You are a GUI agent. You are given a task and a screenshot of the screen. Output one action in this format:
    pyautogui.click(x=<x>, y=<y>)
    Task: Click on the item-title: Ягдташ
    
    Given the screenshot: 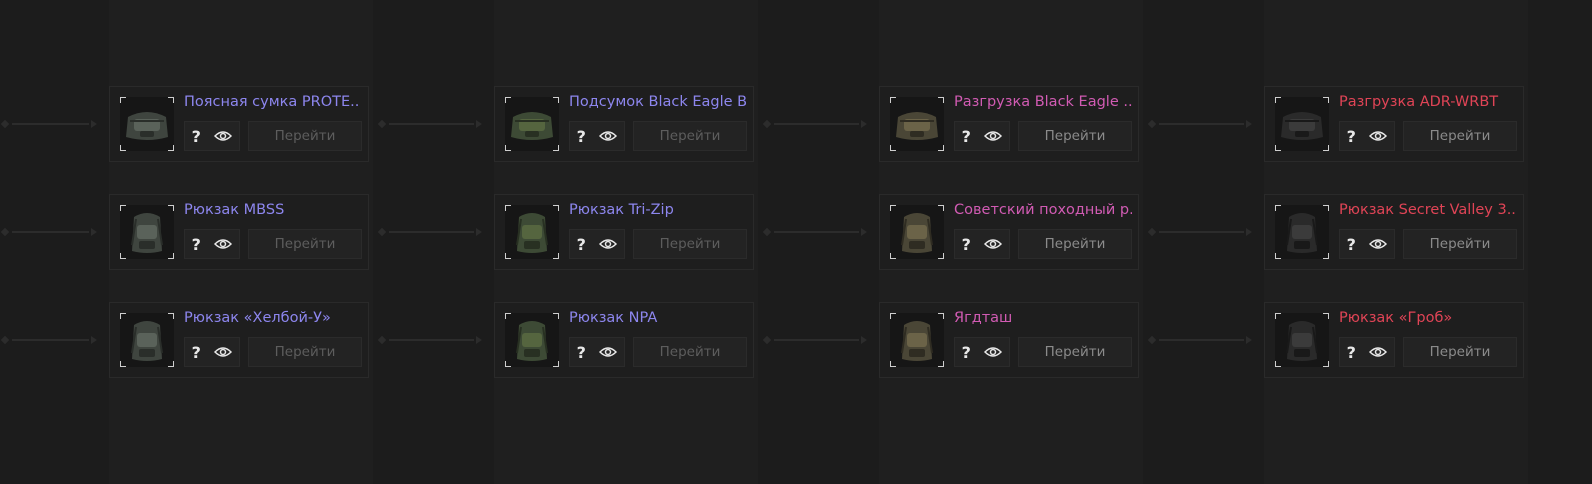 What is the action you would take?
    pyautogui.click(x=1043, y=318)
    